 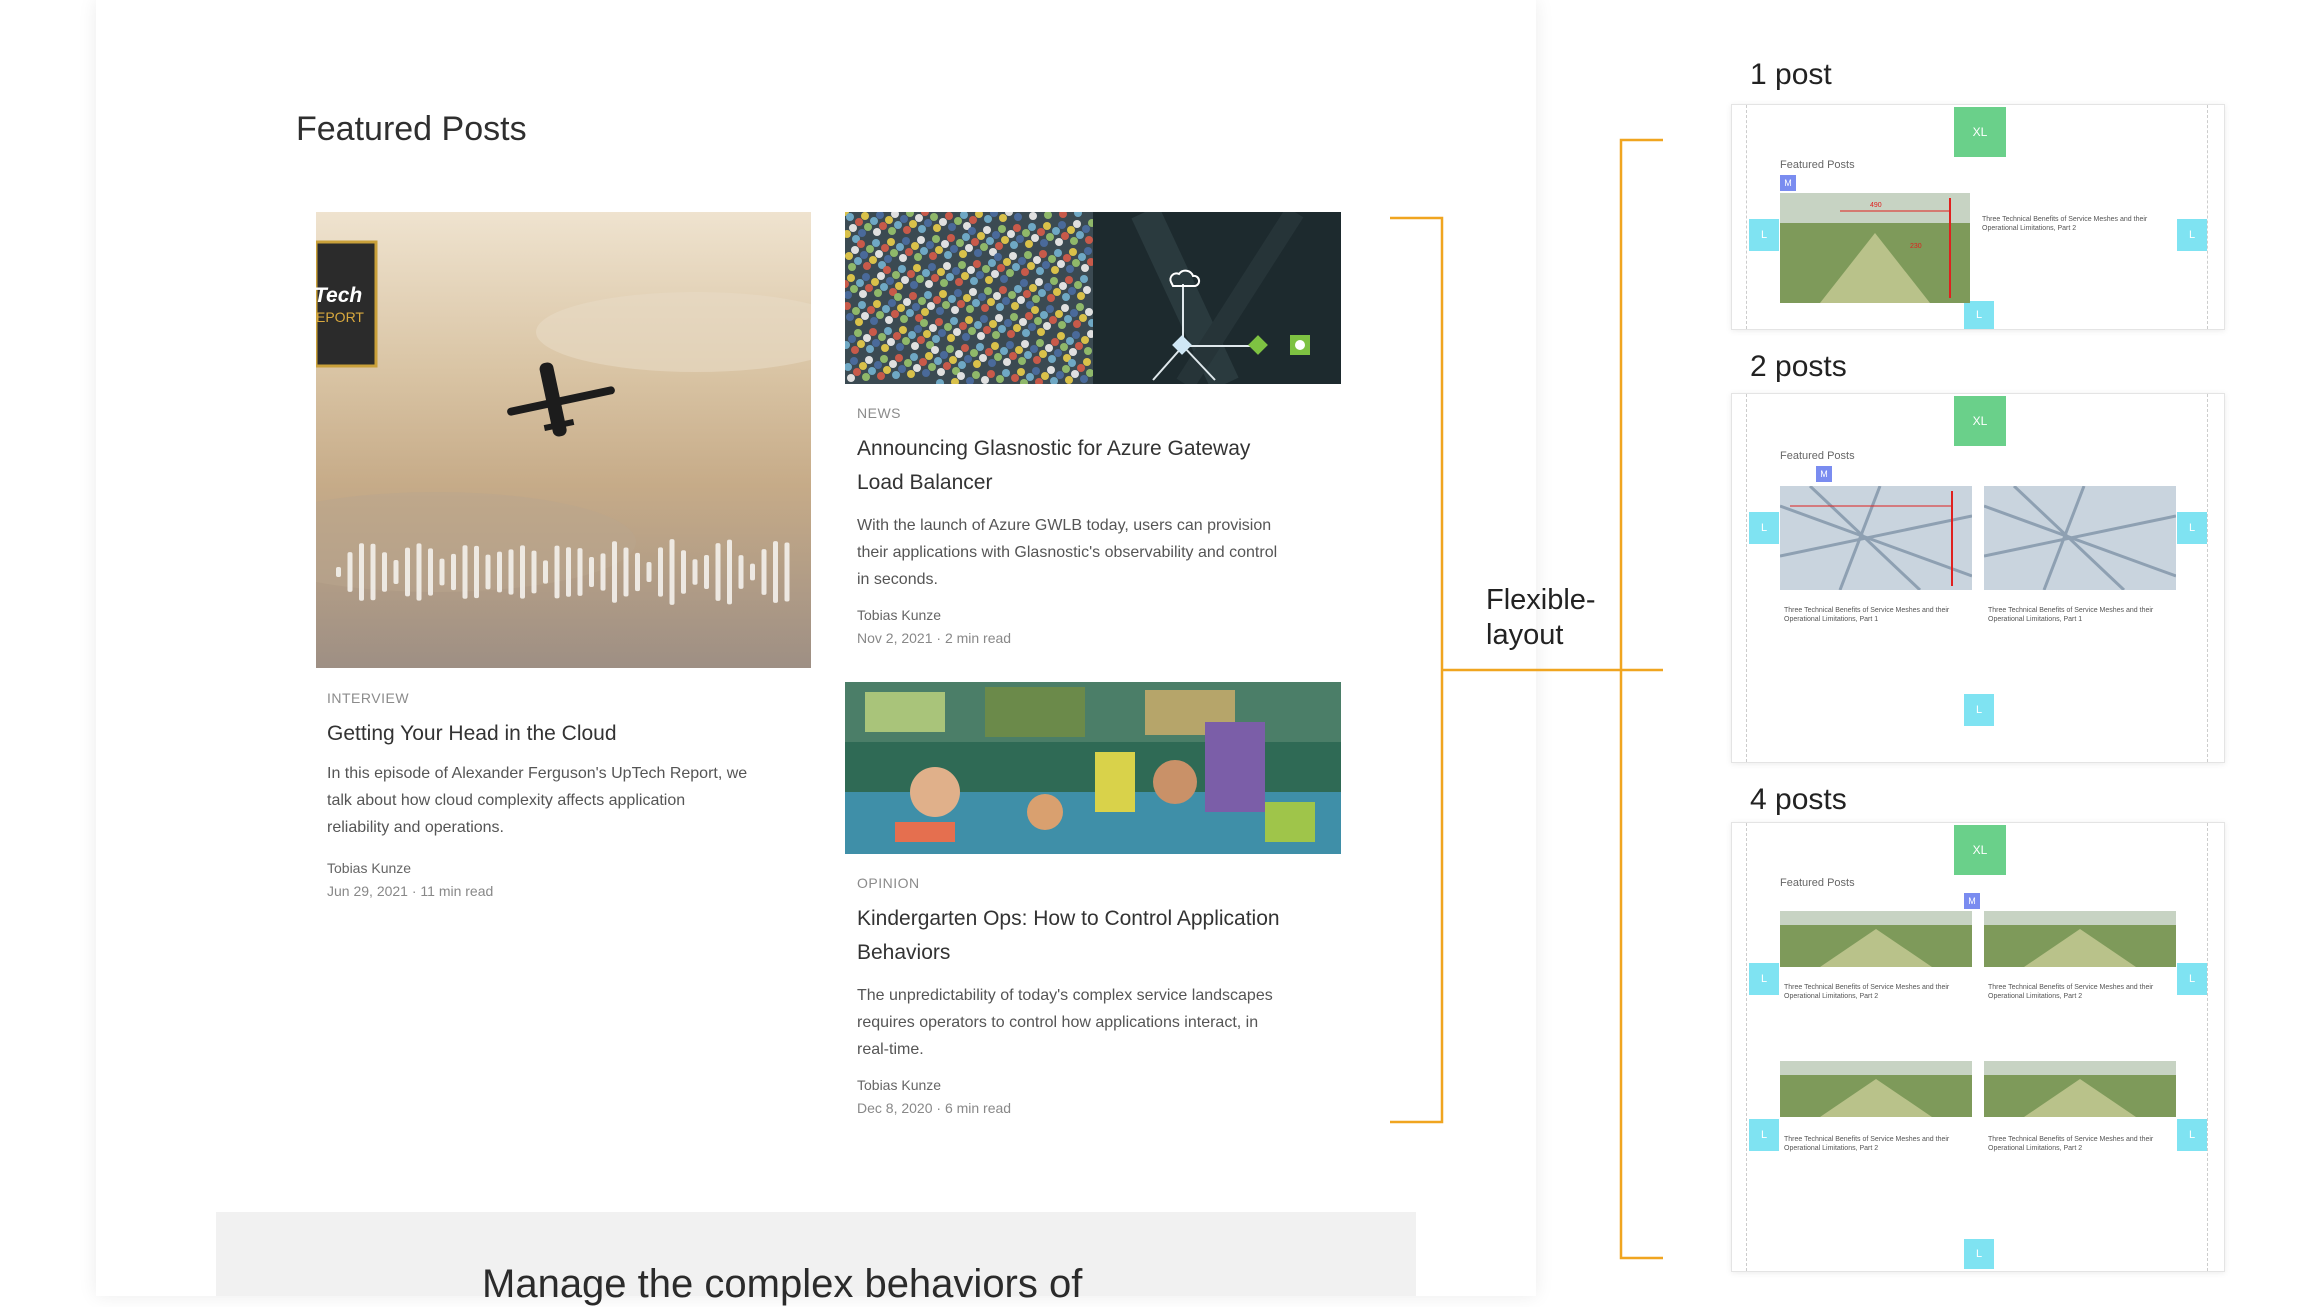 I want to click on variant-title: 1 post, so click(x=1791, y=74).